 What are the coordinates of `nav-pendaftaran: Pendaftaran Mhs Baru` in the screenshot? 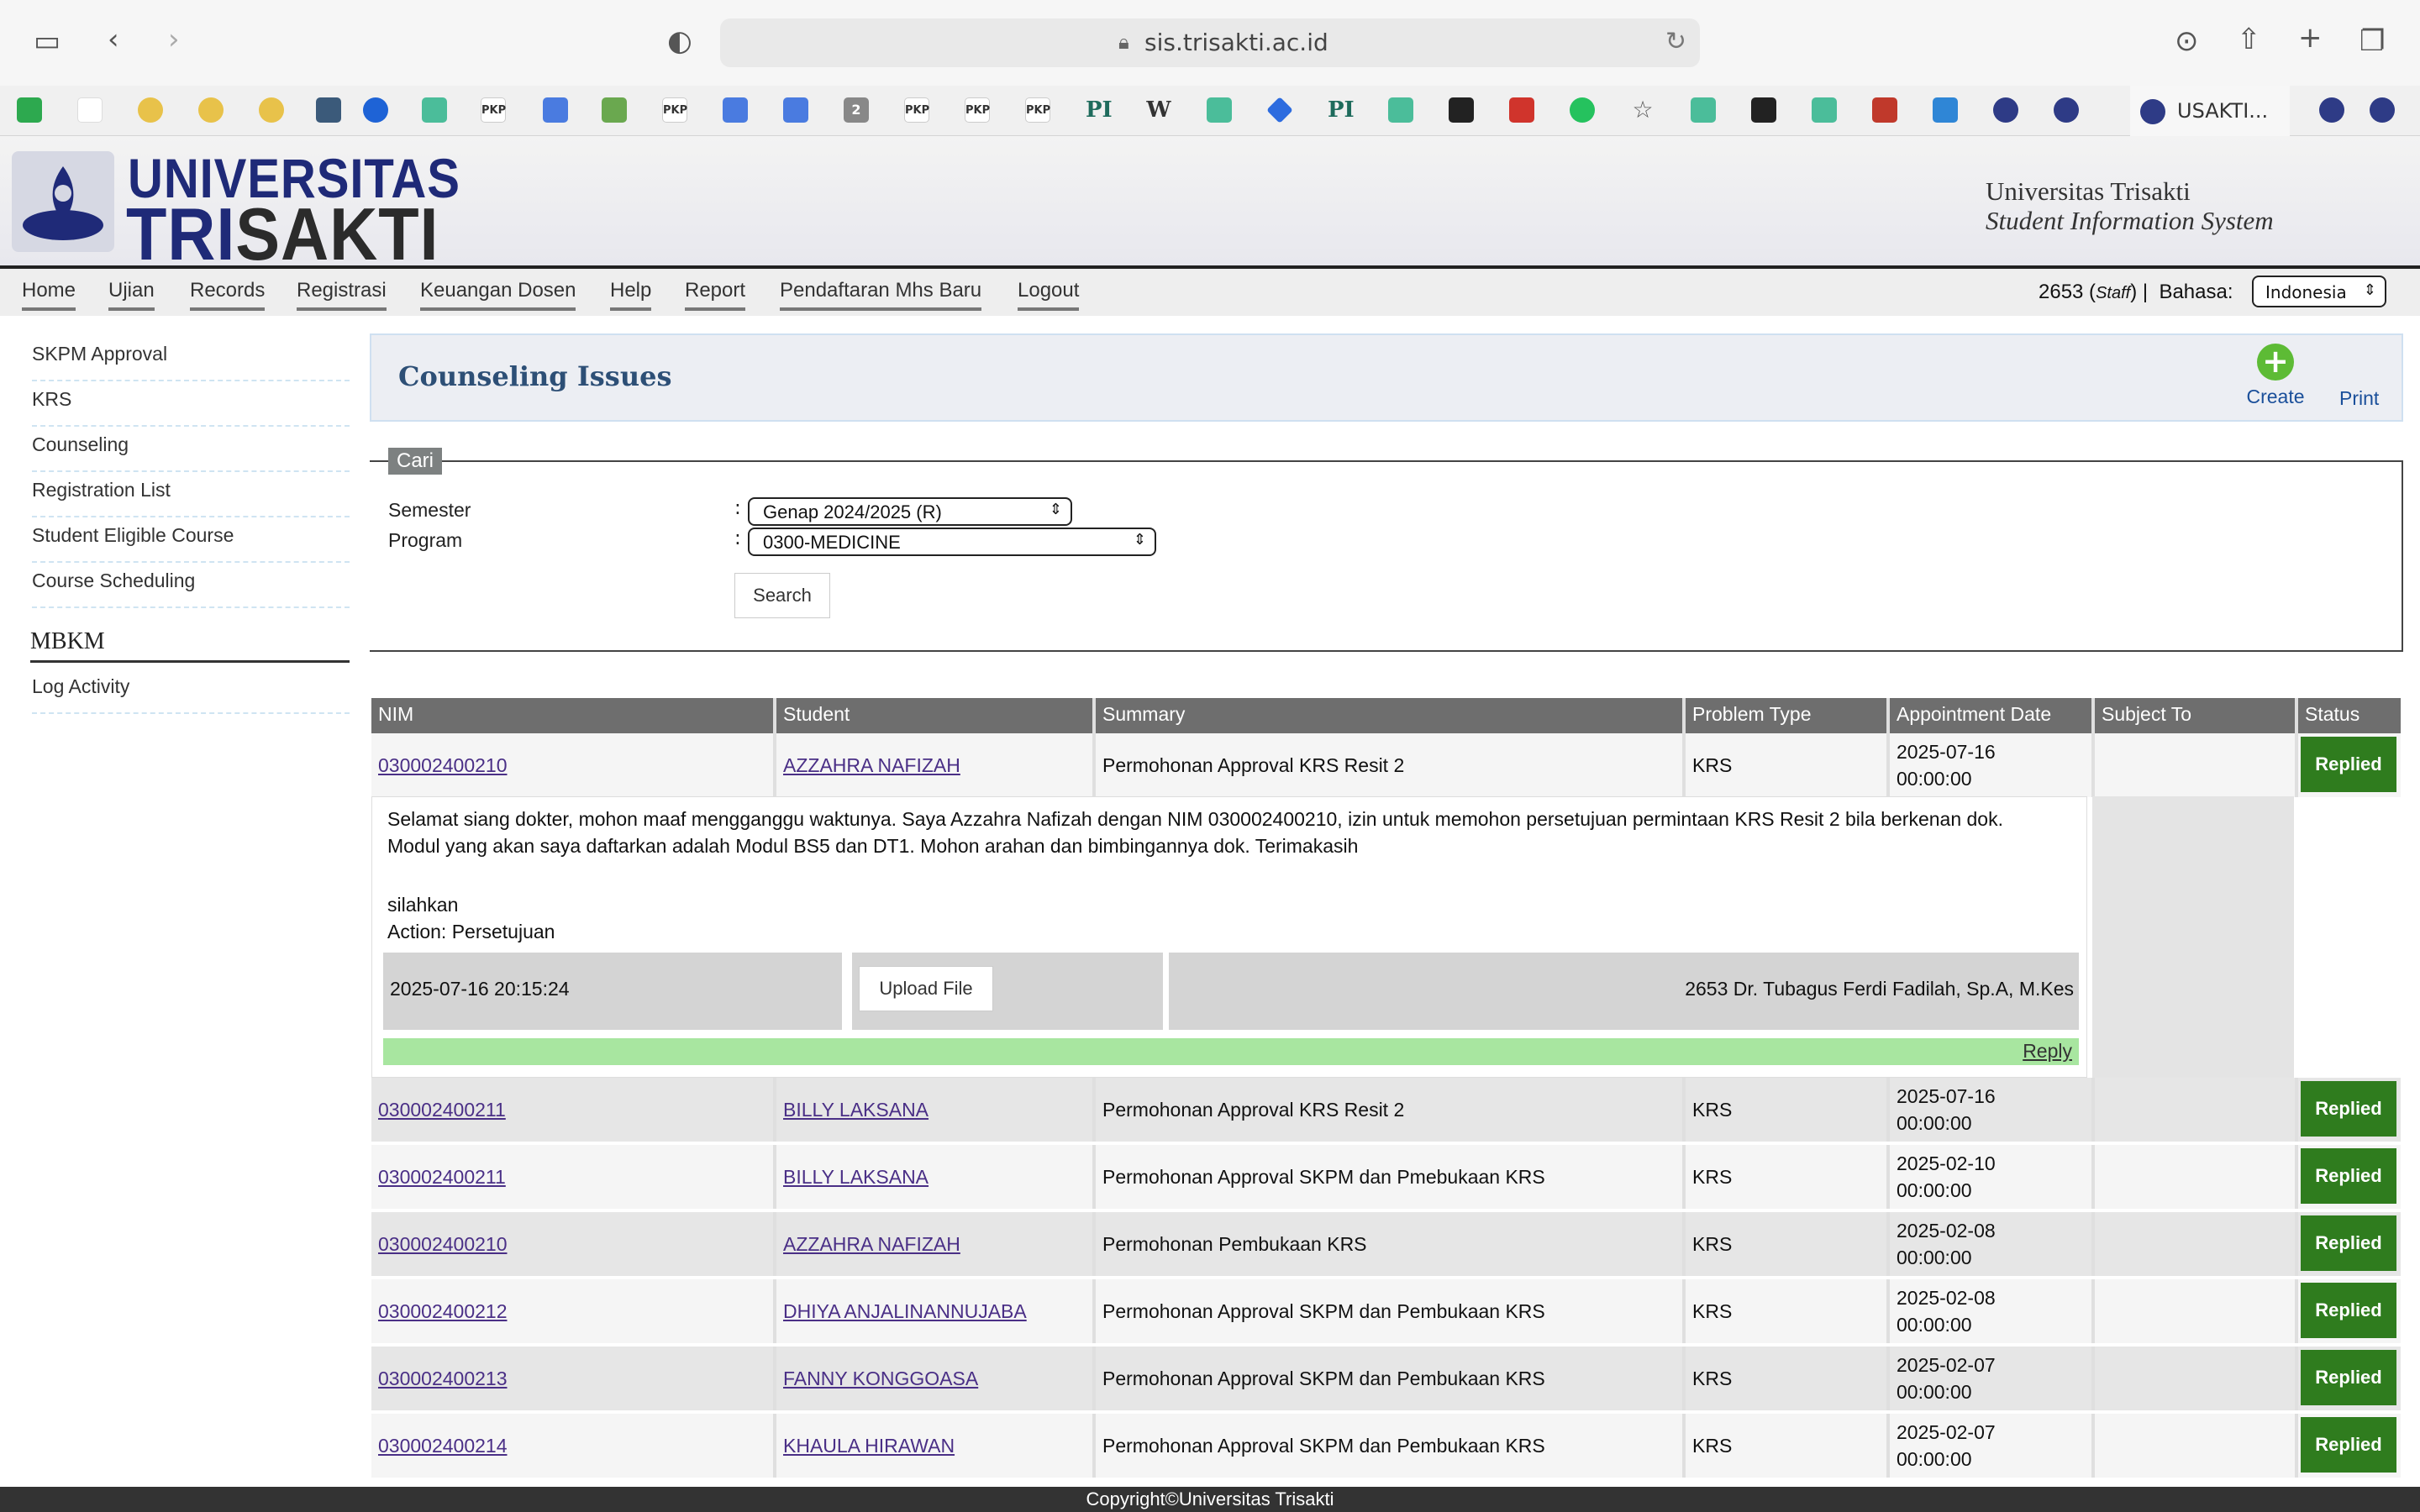 It's located at (881, 295).